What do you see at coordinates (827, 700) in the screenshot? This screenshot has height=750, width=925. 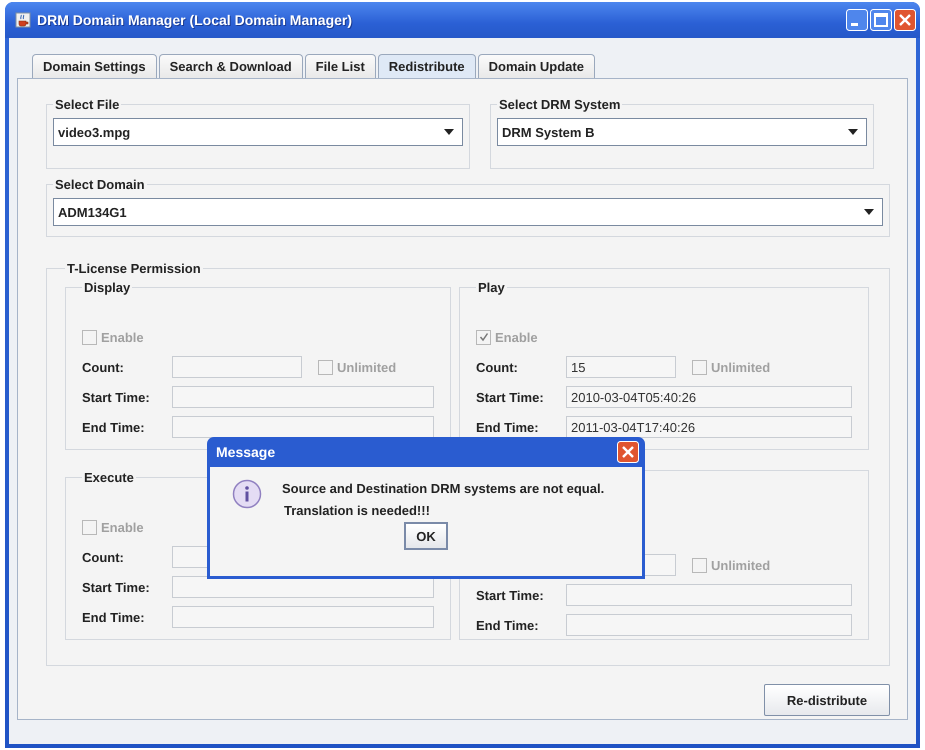 I see `redistribute-button: Re-distribute` at bounding box center [827, 700].